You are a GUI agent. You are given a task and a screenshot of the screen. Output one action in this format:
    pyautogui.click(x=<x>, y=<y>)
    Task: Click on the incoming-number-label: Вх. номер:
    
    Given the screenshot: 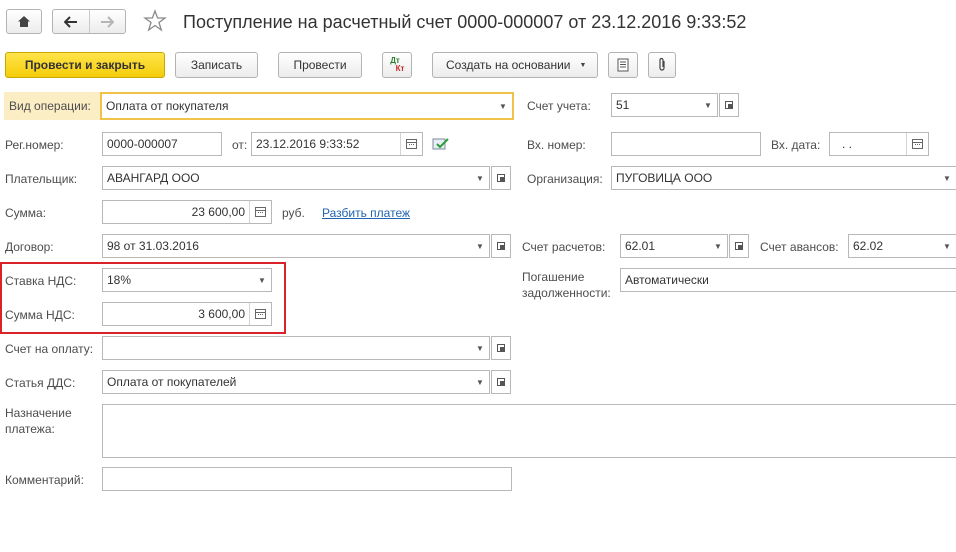 What is the action you would take?
    pyautogui.click(x=556, y=145)
    